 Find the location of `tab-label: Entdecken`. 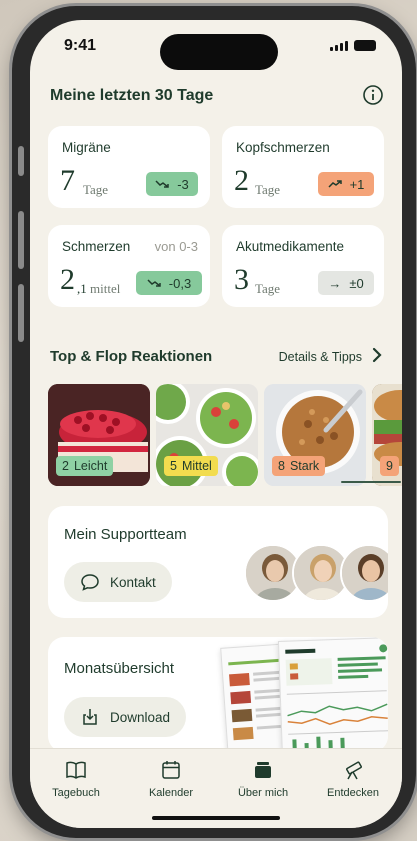

tab-label: Entdecken is located at coordinates (353, 793).